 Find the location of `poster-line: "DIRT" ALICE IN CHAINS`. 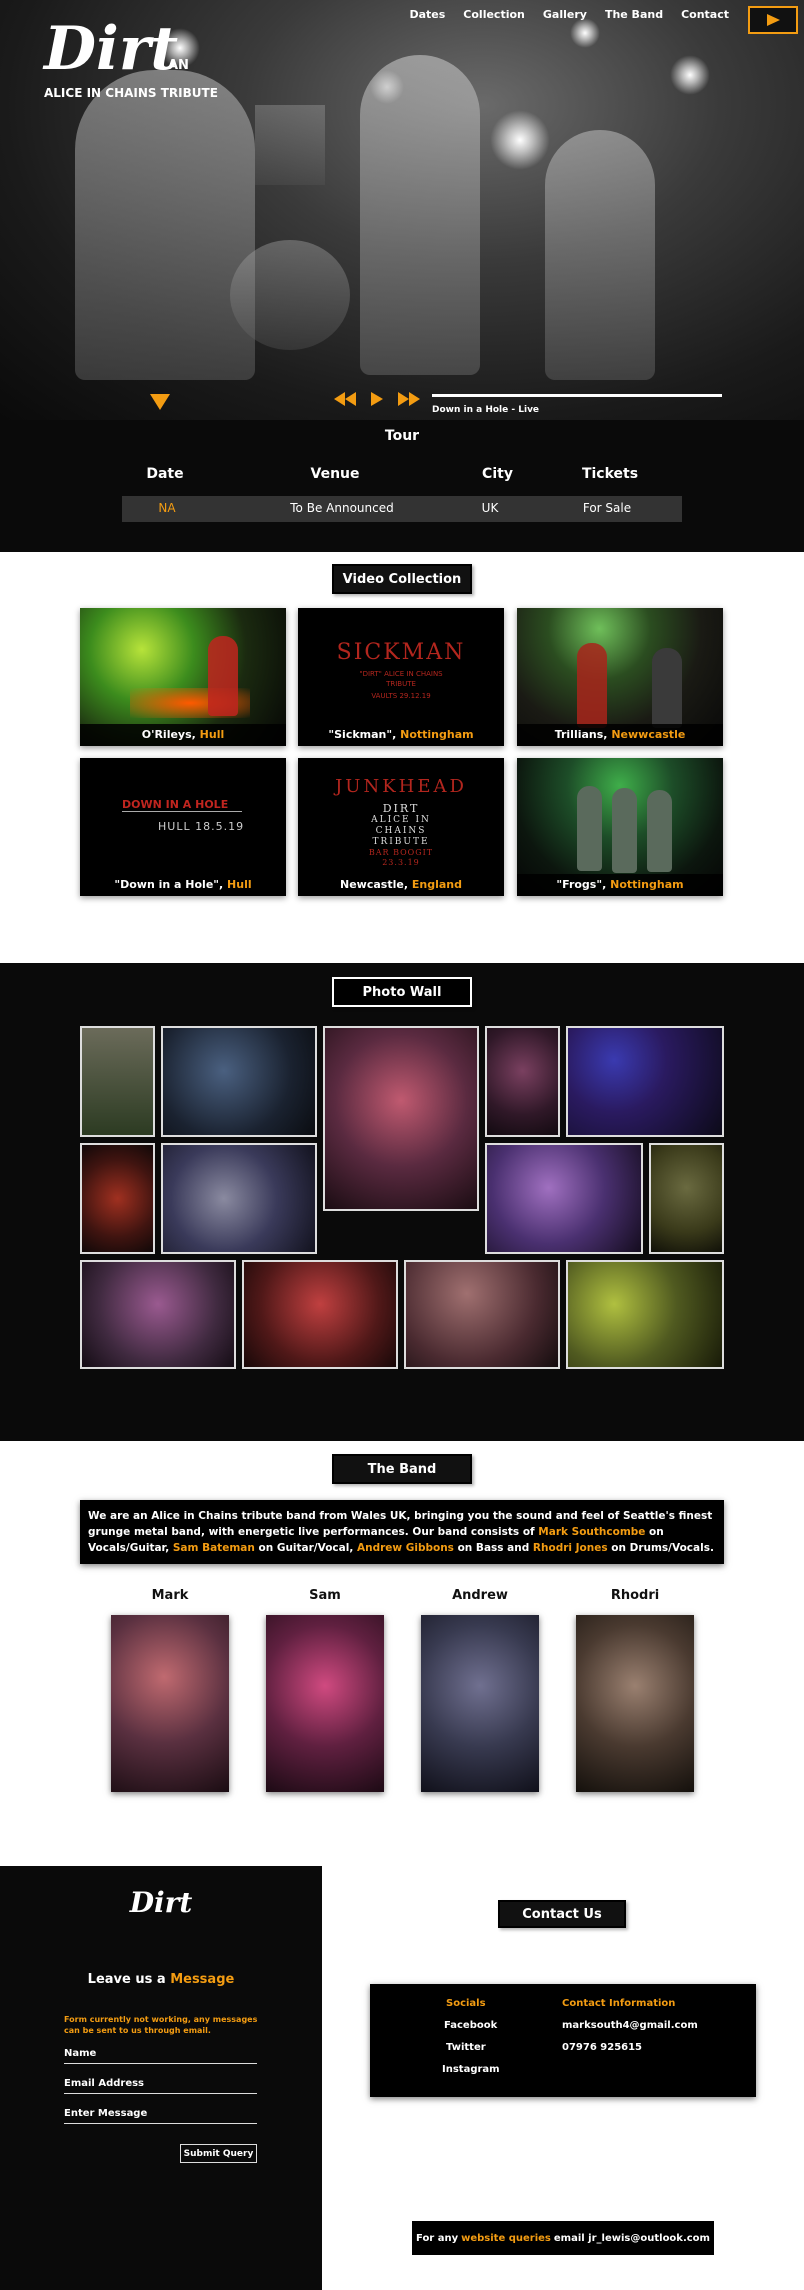

poster-line: "DIRT" ALICE IN CHAINS is located at coordinates (401, 674).